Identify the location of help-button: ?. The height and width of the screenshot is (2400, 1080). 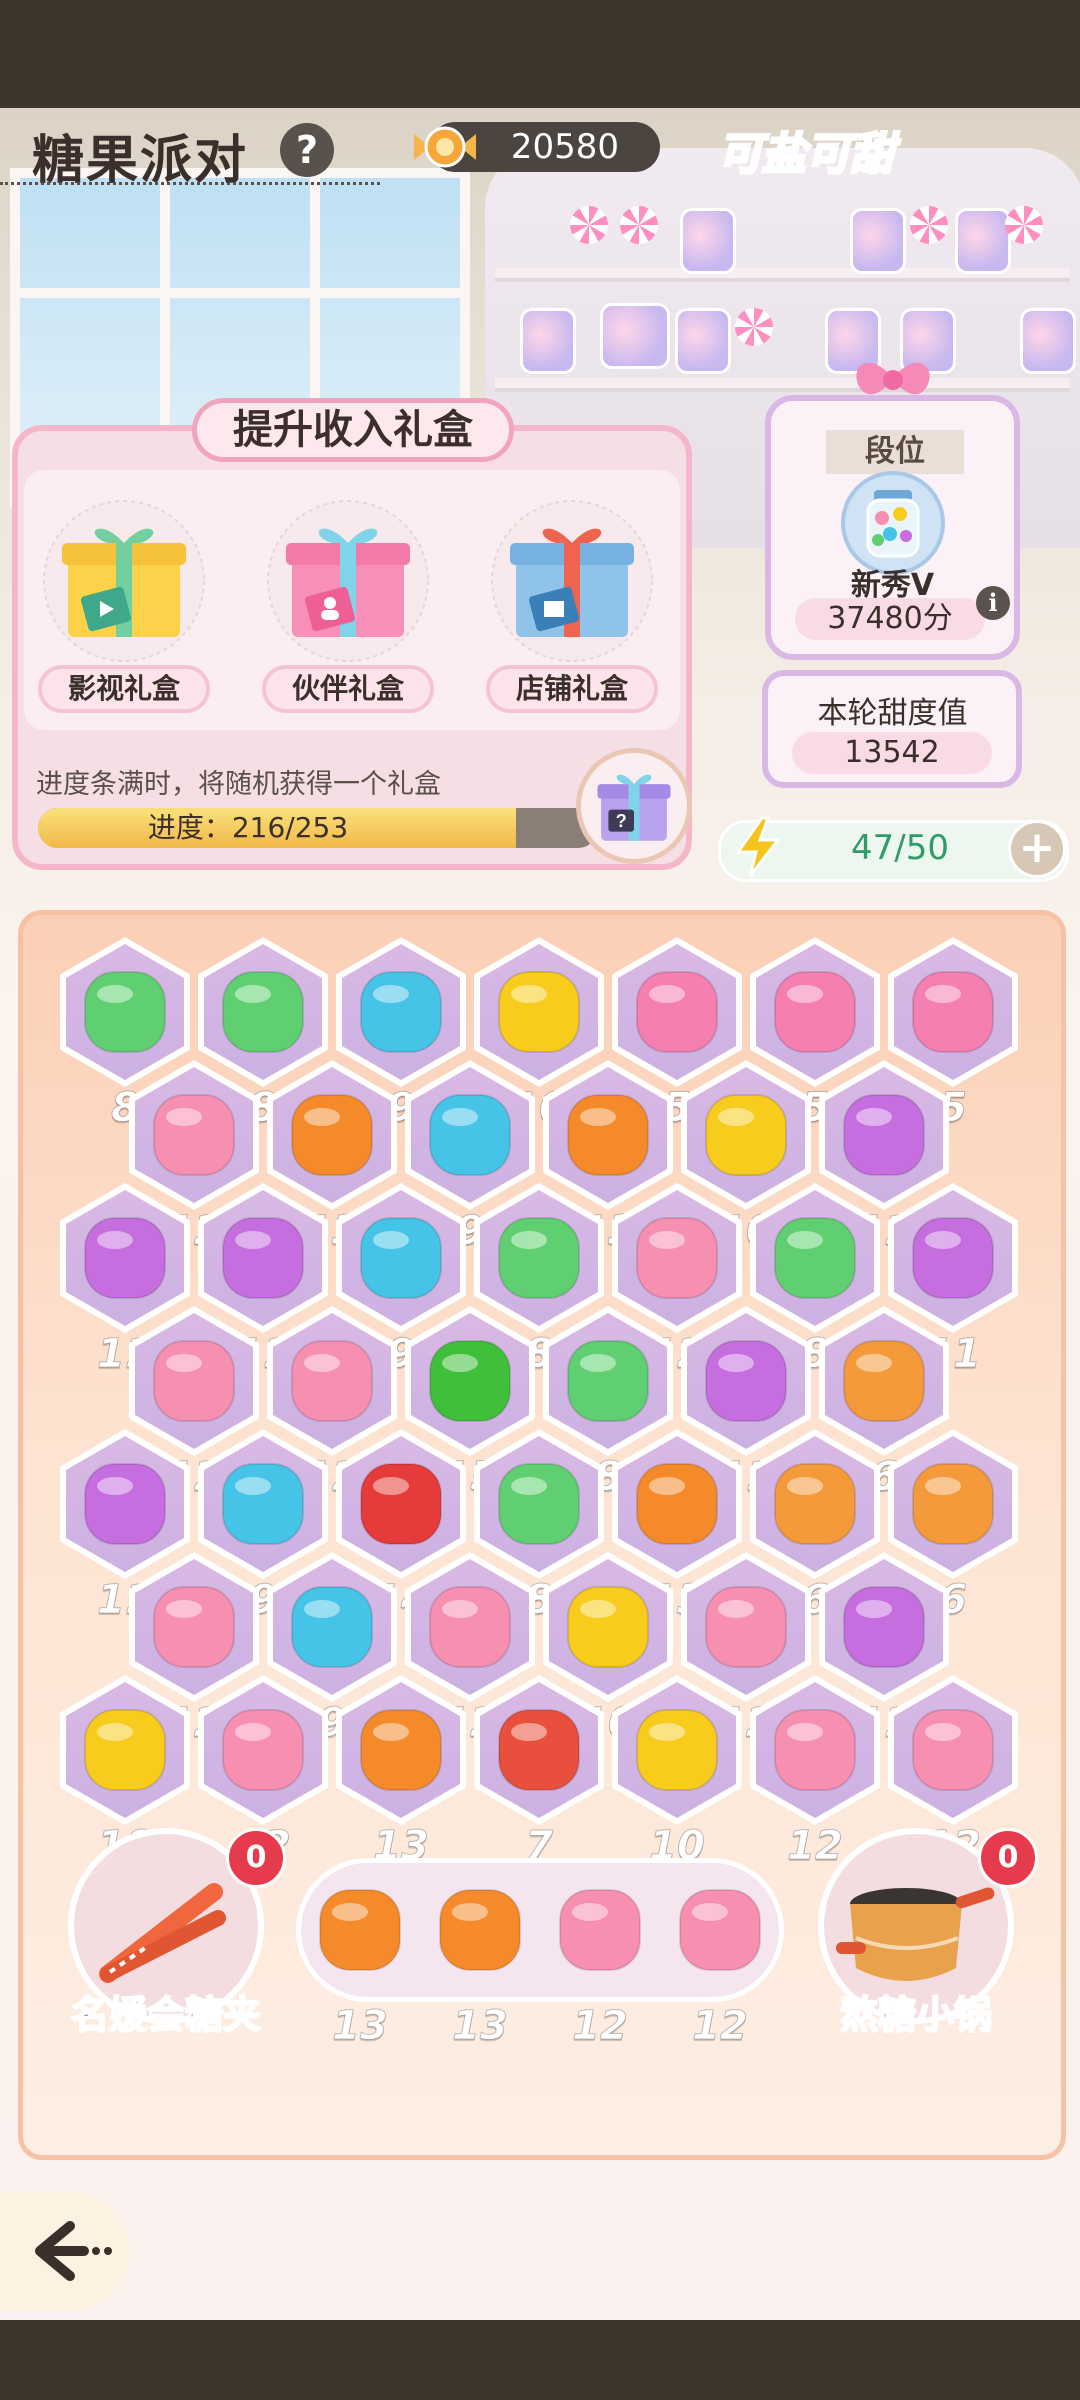
(307, 150).